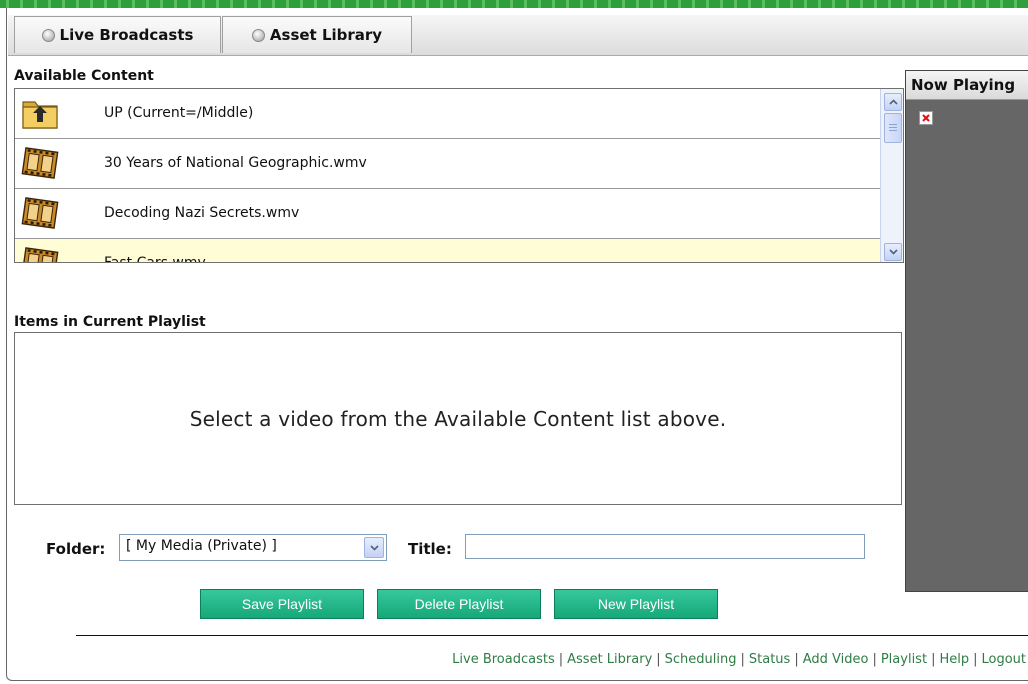  What do you see at coordinates (769, 659) in the screenshot?
I see `footer-link-status: Status` at bounding box center [769, 659].